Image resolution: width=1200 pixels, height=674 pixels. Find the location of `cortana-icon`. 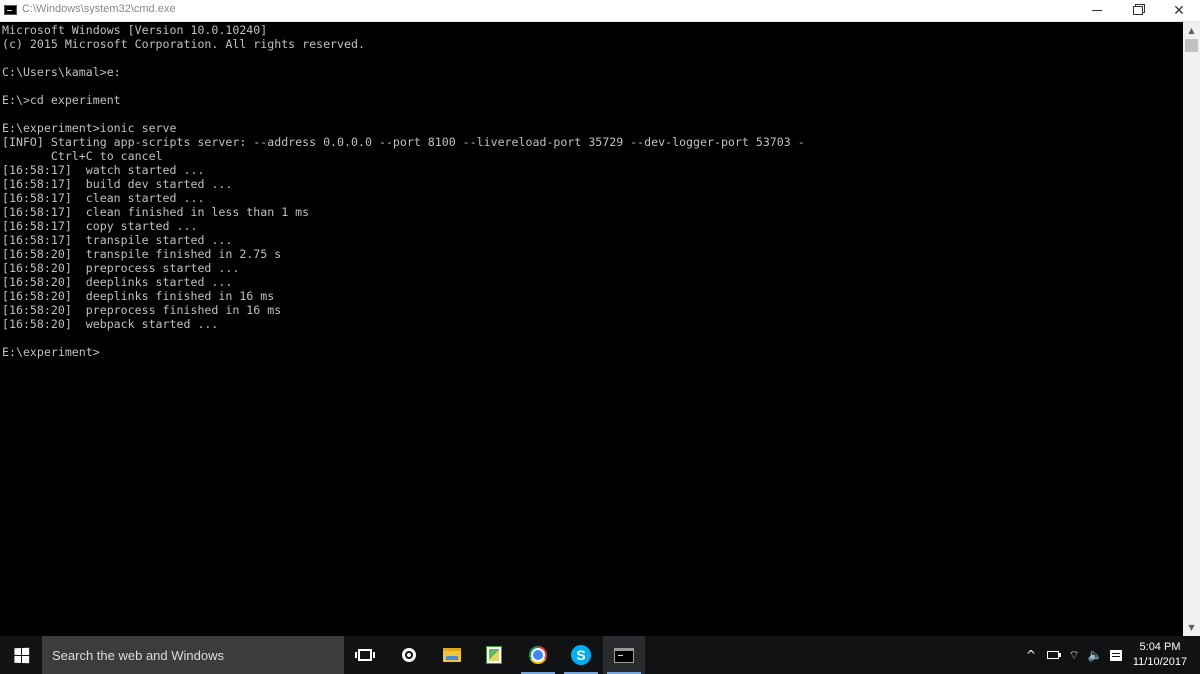

cortana-icon is located at coordinates (409, 655).